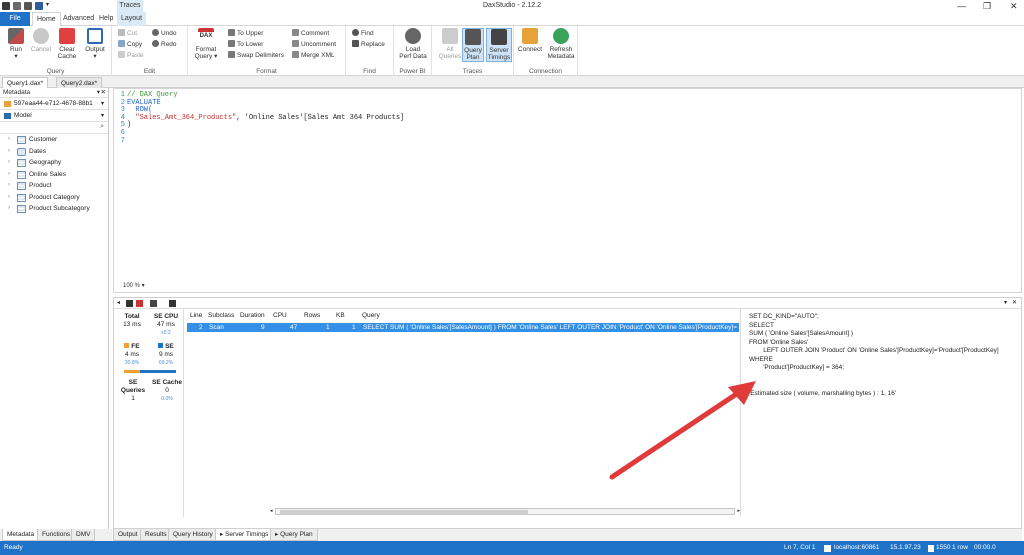 This screenshot has width=1024, height=555. Describe the element at coordinates (122, 140) in the screenshot. I see `line-number: 7` at that location.